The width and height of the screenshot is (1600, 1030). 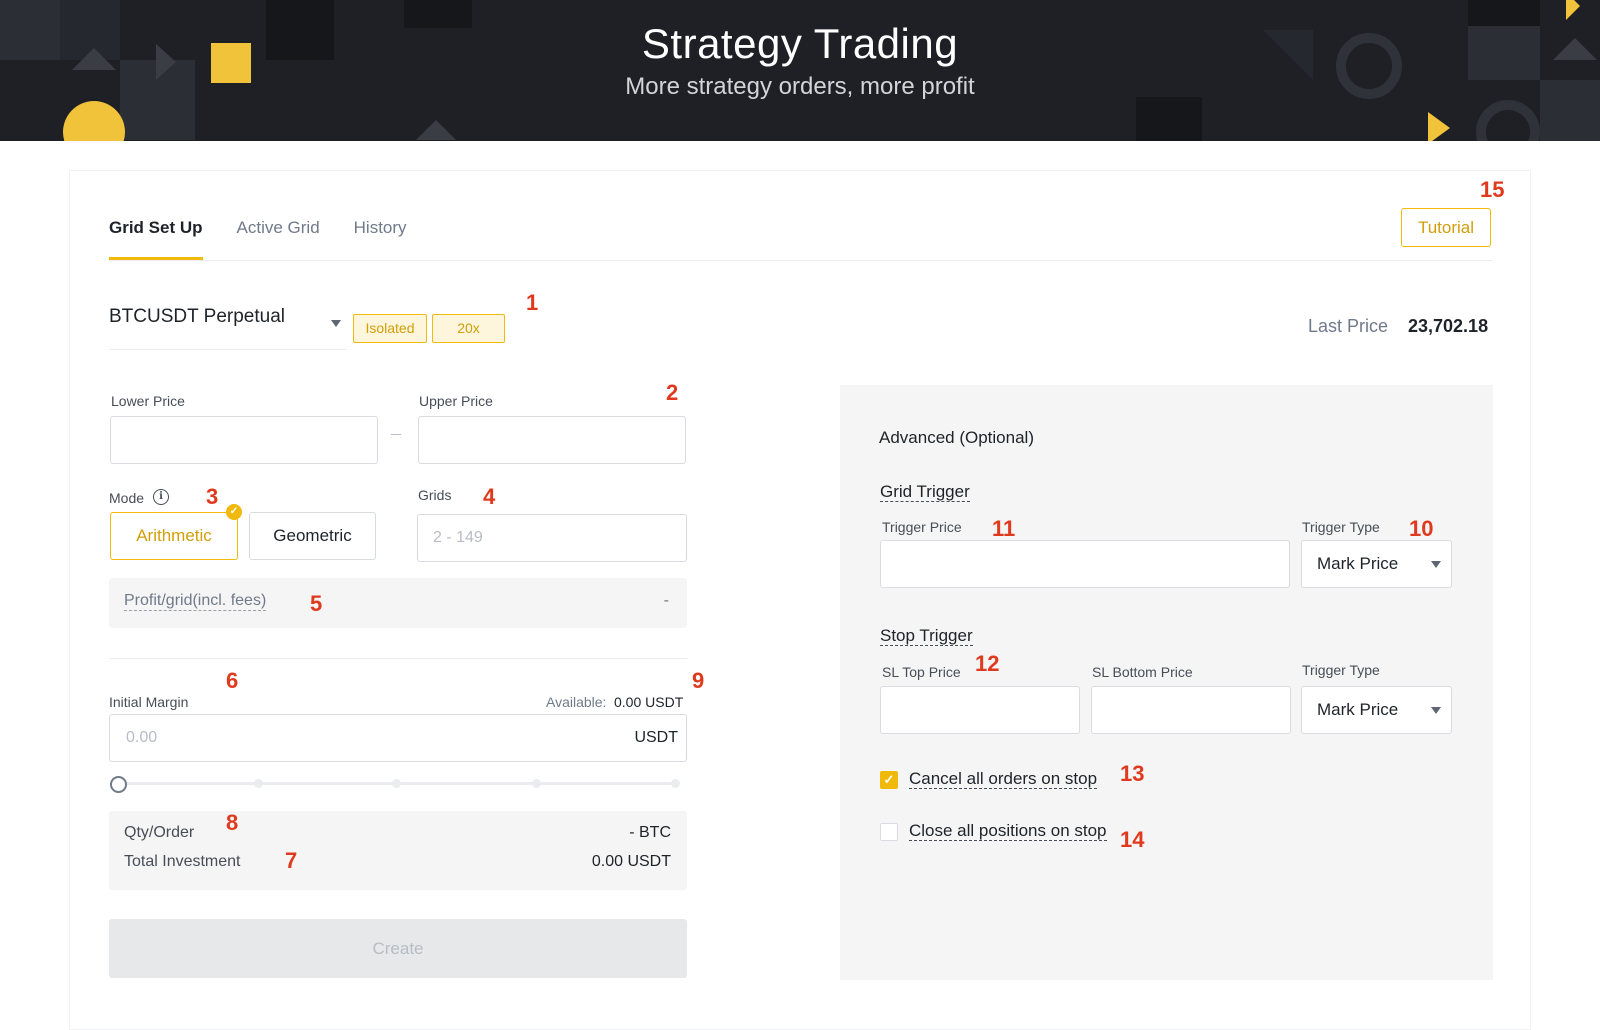 I want to click on available-label: Available:, so click(x=576, y=702).